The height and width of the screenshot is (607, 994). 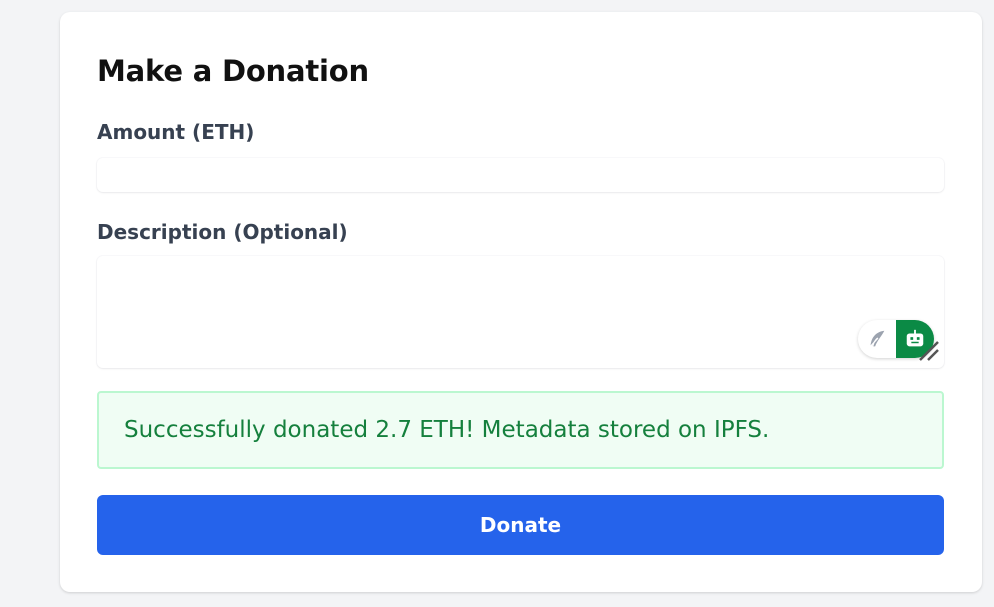 I want to click on page-title: Make a Donation, so click(x=233, y=71).